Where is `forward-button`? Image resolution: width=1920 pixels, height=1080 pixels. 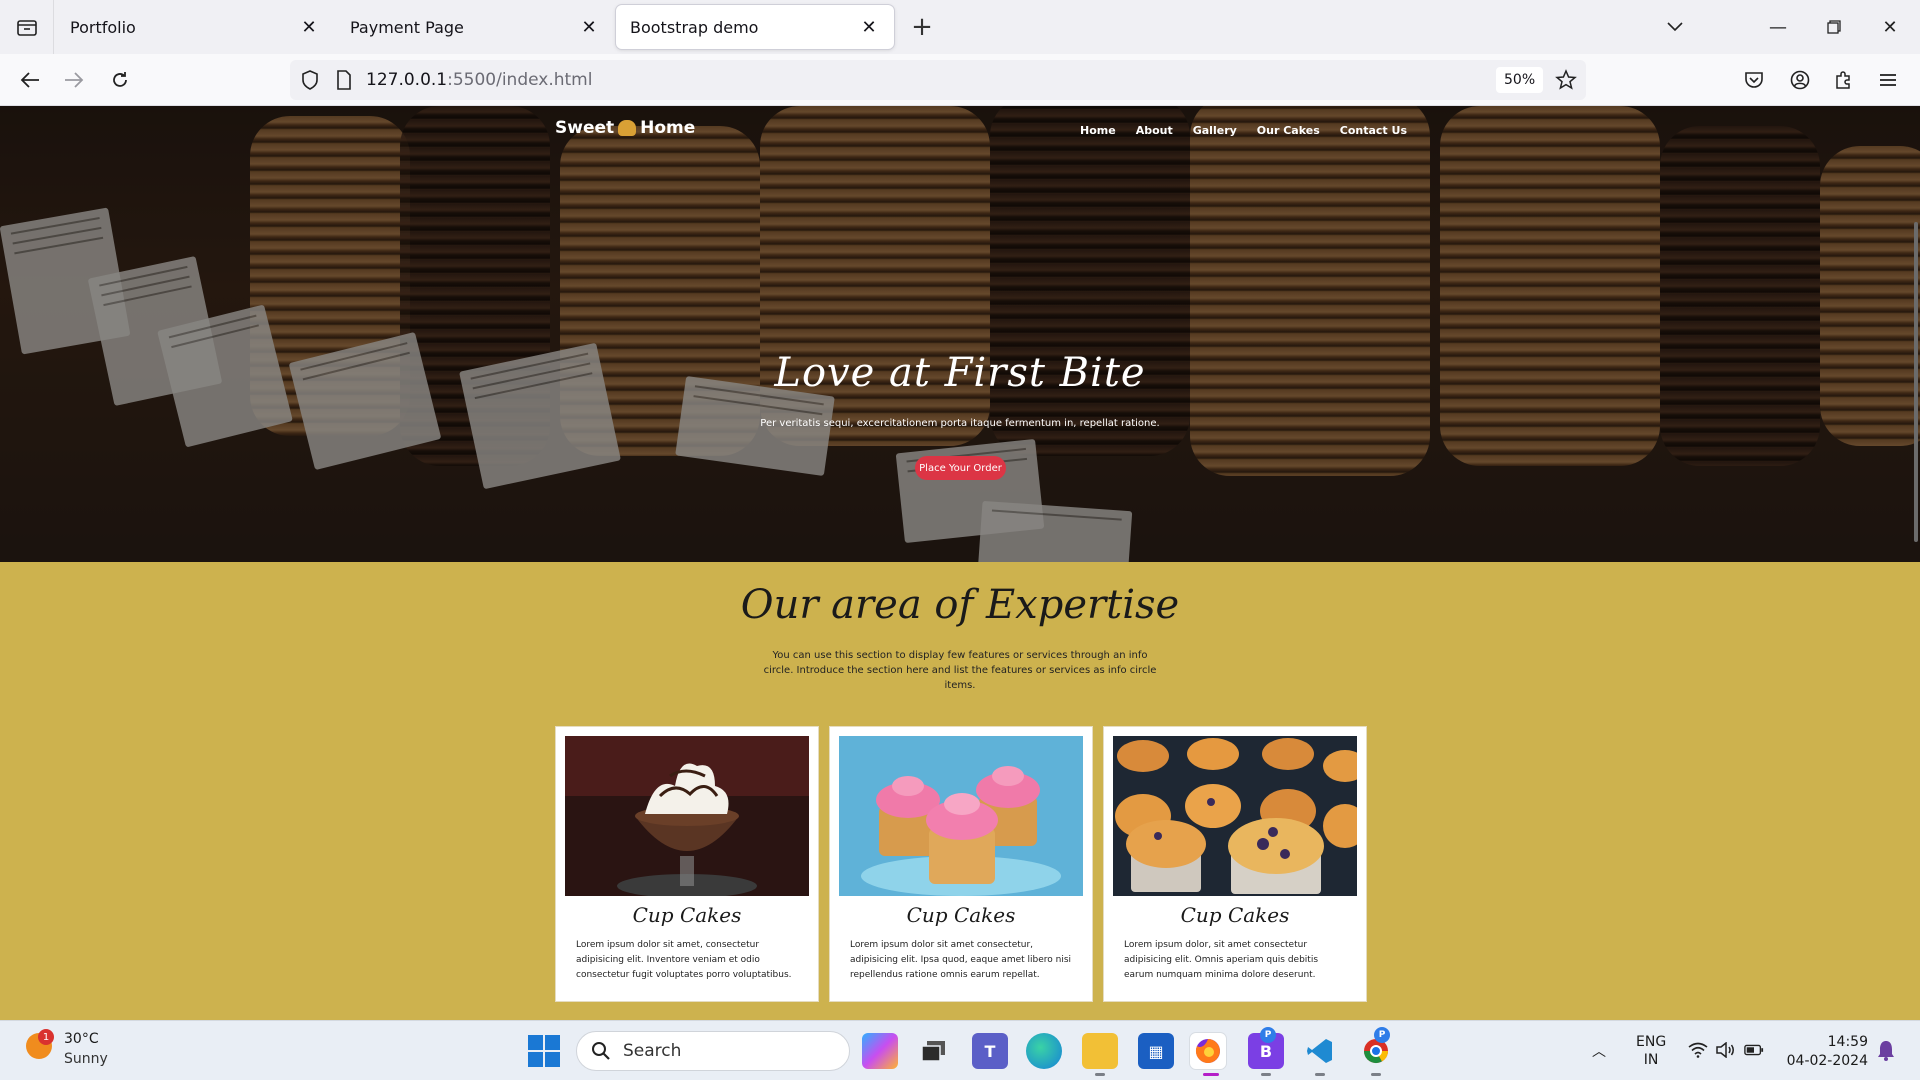 forward-button is located at coordinates (74, 80).